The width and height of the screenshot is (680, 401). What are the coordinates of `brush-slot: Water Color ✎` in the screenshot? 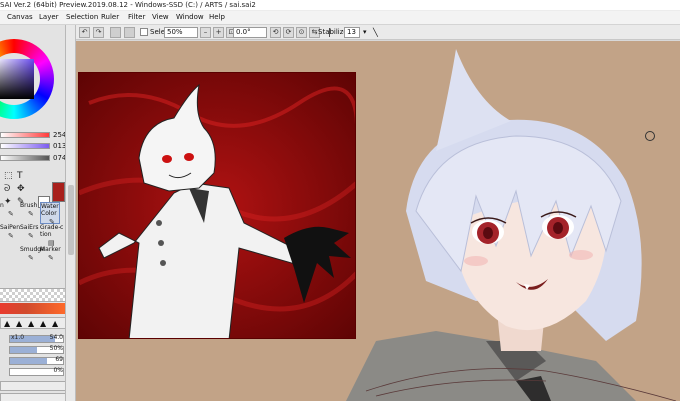 It's located at (50, 214).